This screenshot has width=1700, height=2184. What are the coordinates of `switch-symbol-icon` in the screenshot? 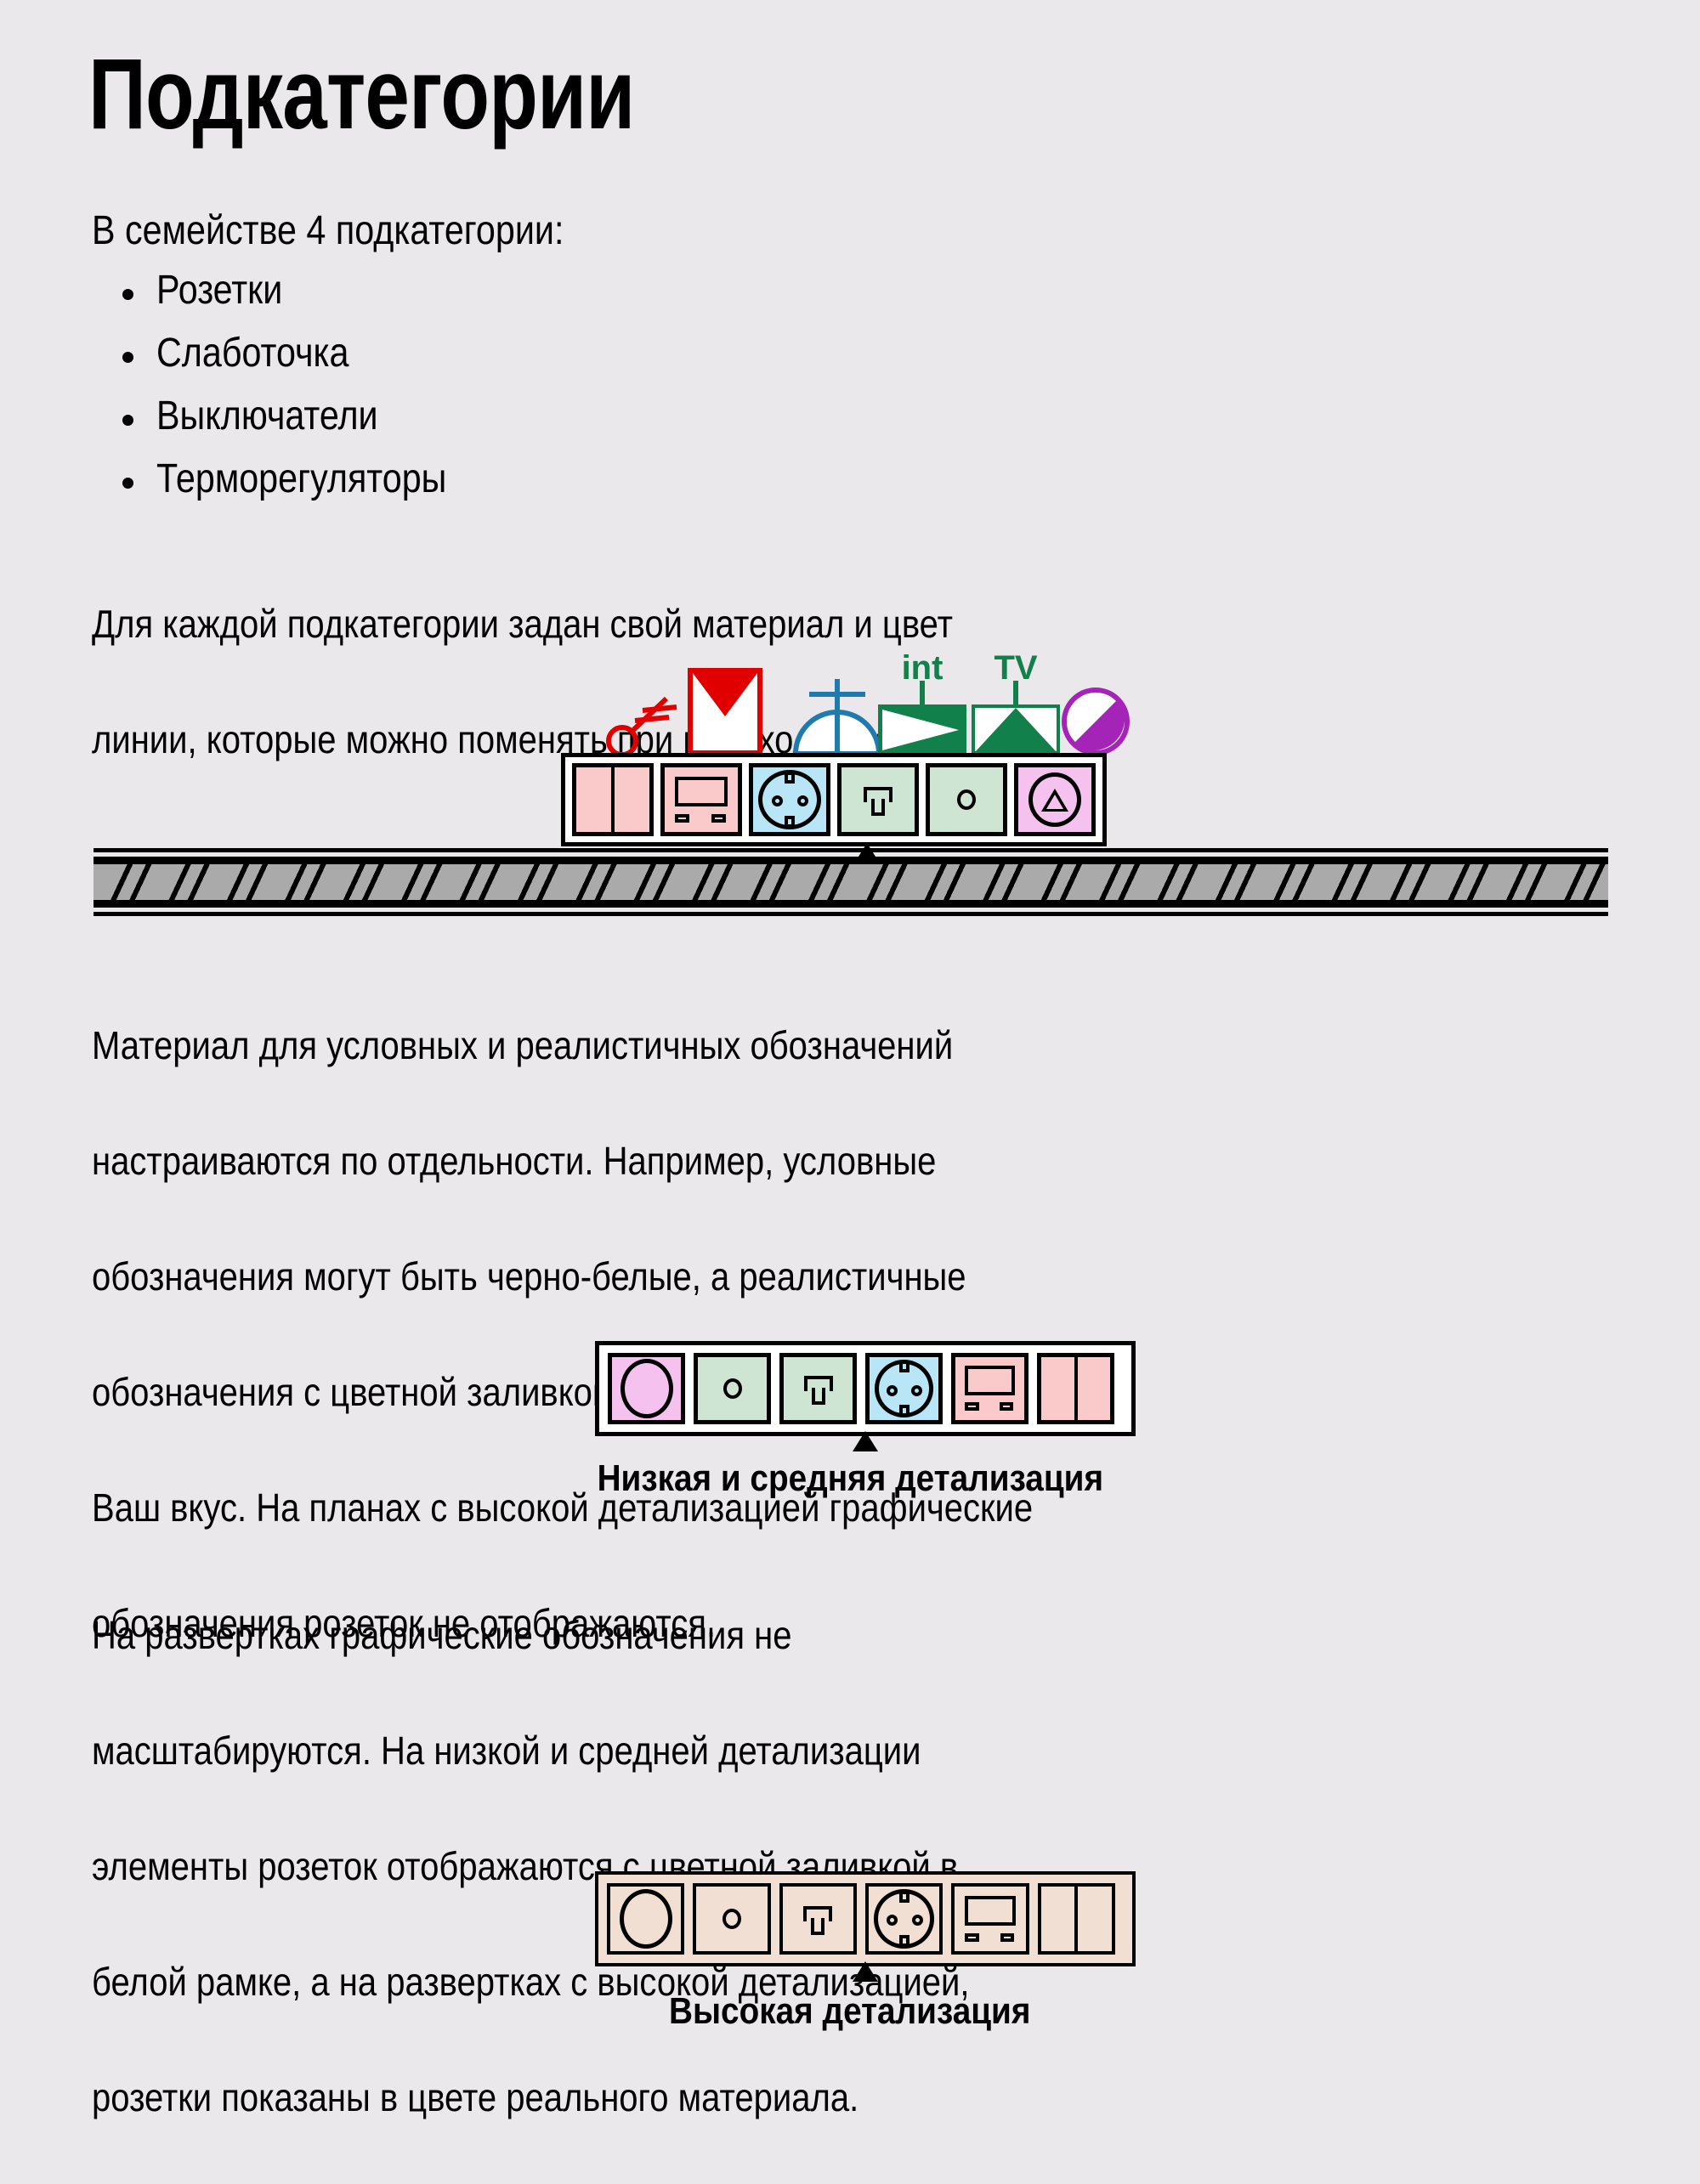 It's located at (641, 726).